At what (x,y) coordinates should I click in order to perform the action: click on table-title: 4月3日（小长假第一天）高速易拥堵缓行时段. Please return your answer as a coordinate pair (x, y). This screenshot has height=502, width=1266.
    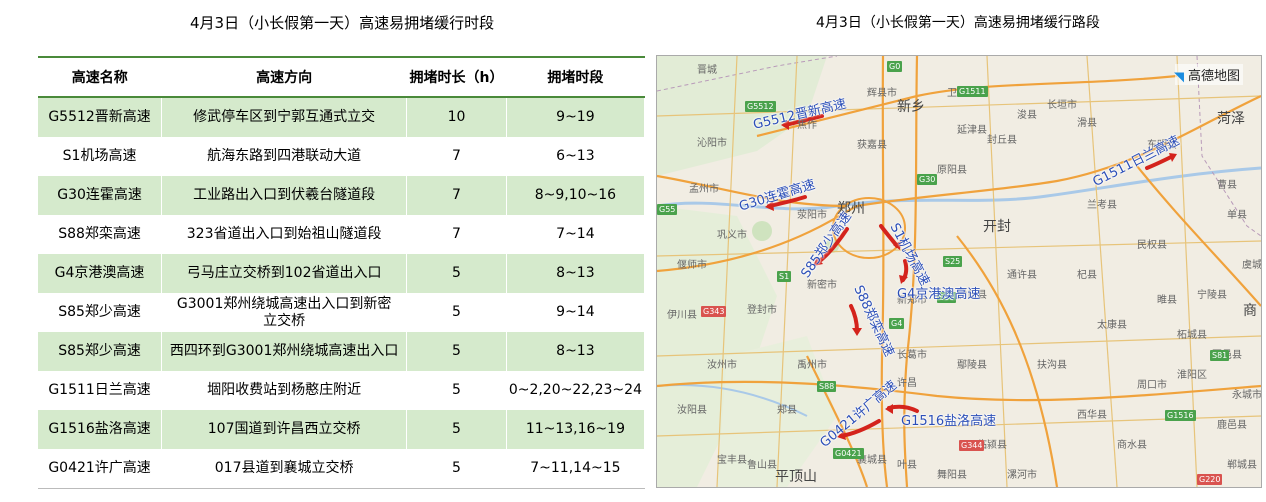
    Looking at the image, I should click on (342, 23).